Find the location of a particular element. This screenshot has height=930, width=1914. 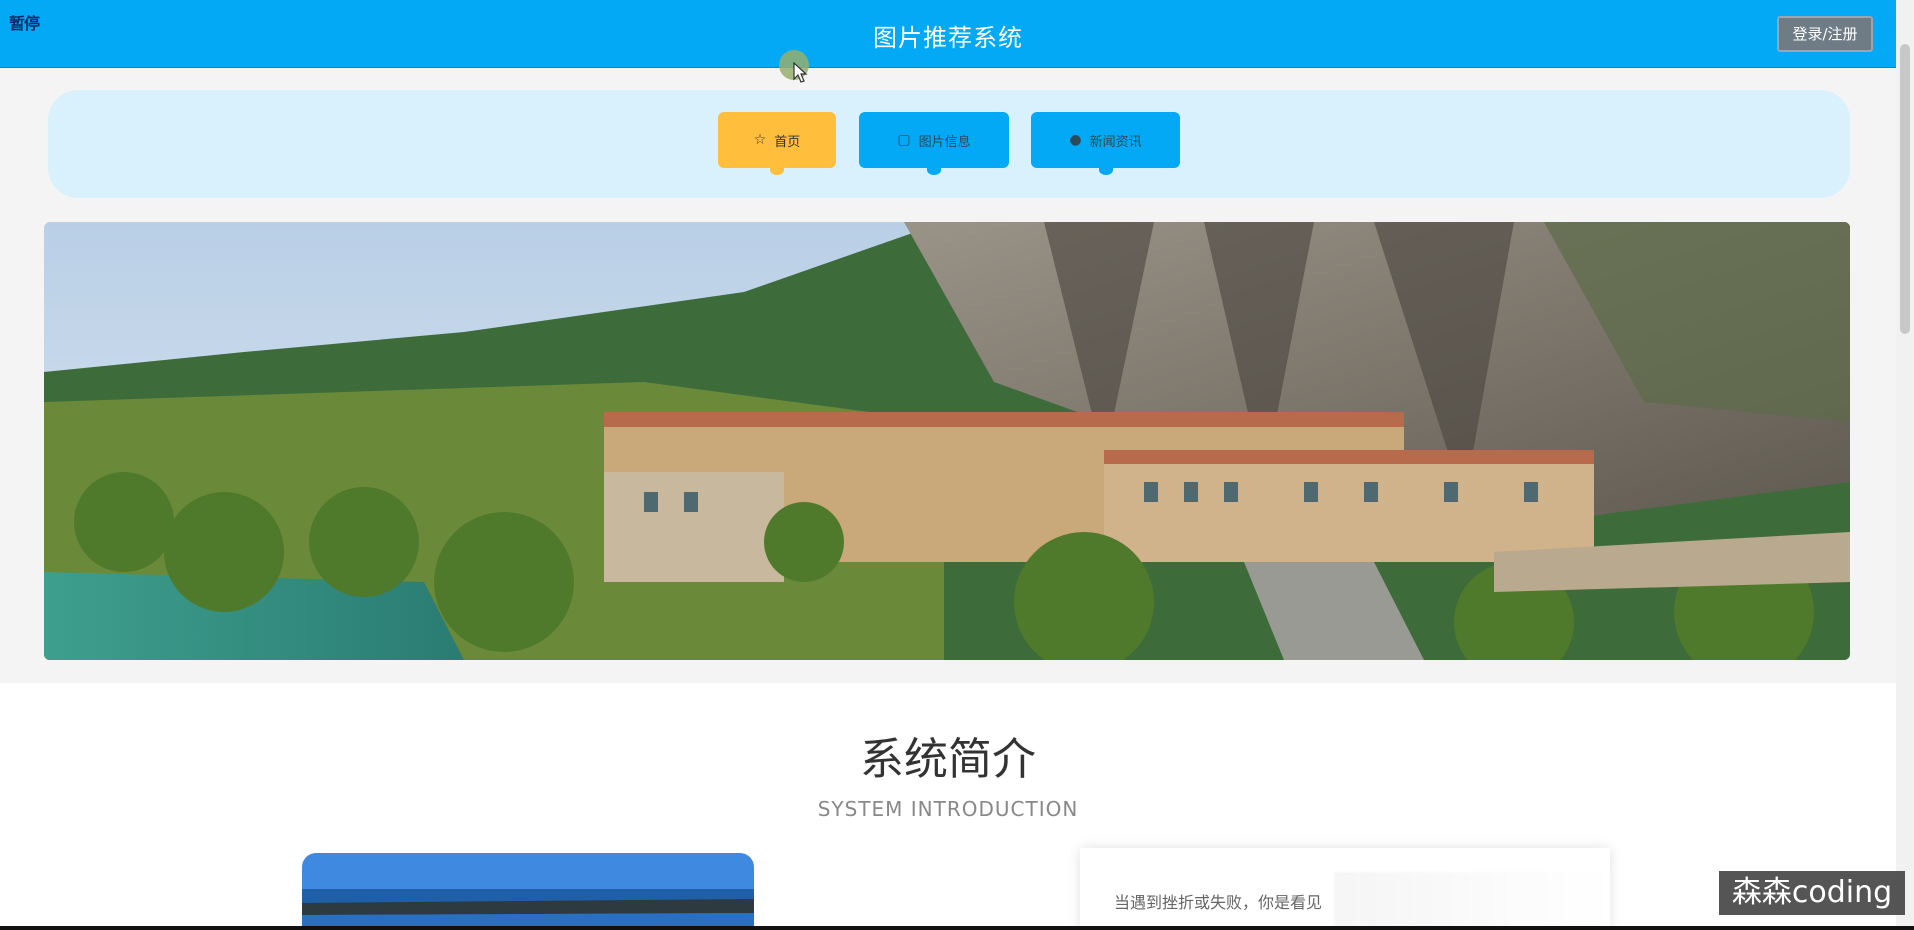

top-header: 暂停 图片推荐系统 登录/注册 is located at coordinates (948, 34).